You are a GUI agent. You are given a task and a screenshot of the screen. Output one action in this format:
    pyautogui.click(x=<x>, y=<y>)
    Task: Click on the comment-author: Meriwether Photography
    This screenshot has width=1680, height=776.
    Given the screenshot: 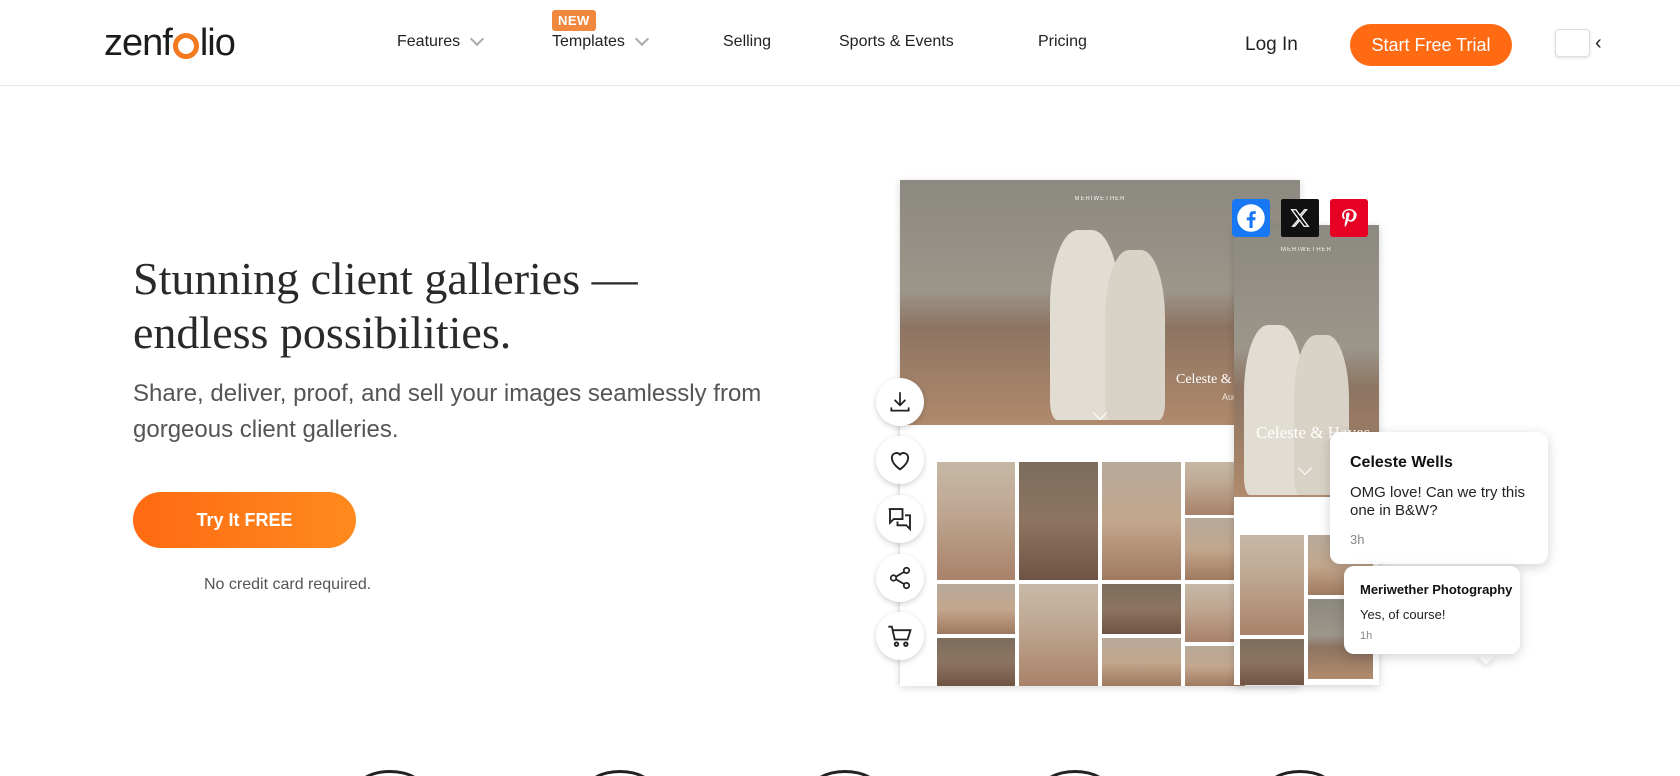 What is the action you would take?
    pyautogui.click(x=1436, y=589)
    